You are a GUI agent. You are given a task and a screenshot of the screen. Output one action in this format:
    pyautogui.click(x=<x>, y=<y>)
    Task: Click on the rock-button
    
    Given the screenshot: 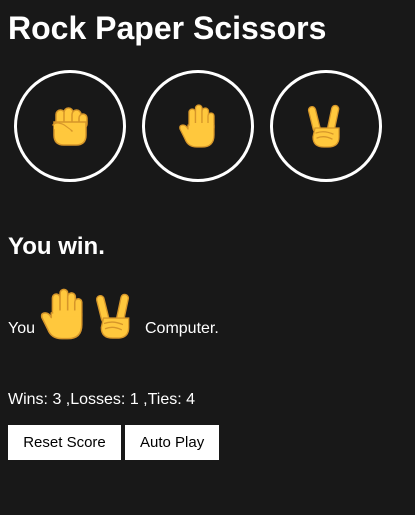 What is the action you would take?
    pyautogui.click(x=70, y=126)
    